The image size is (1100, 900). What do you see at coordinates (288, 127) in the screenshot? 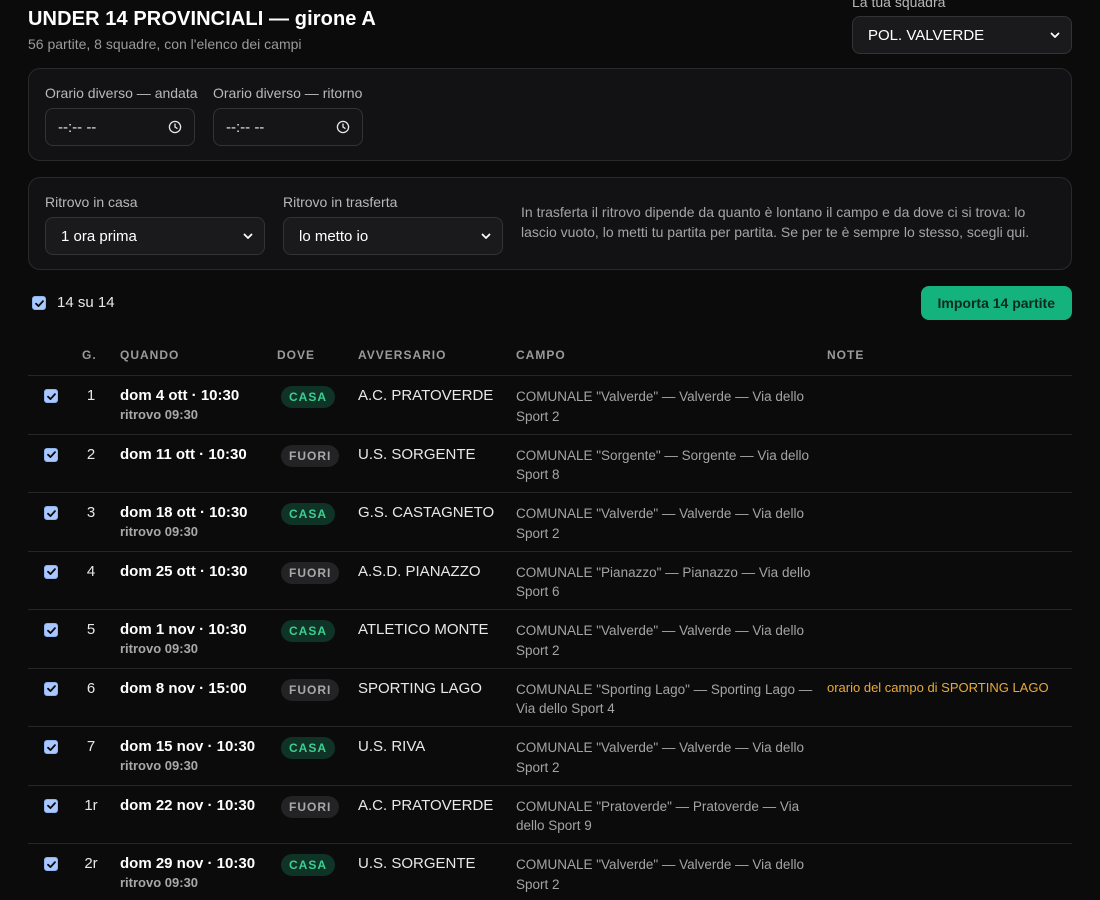
I see `ritorno-time-input: --:-- --` at bounding box center [288, 127].